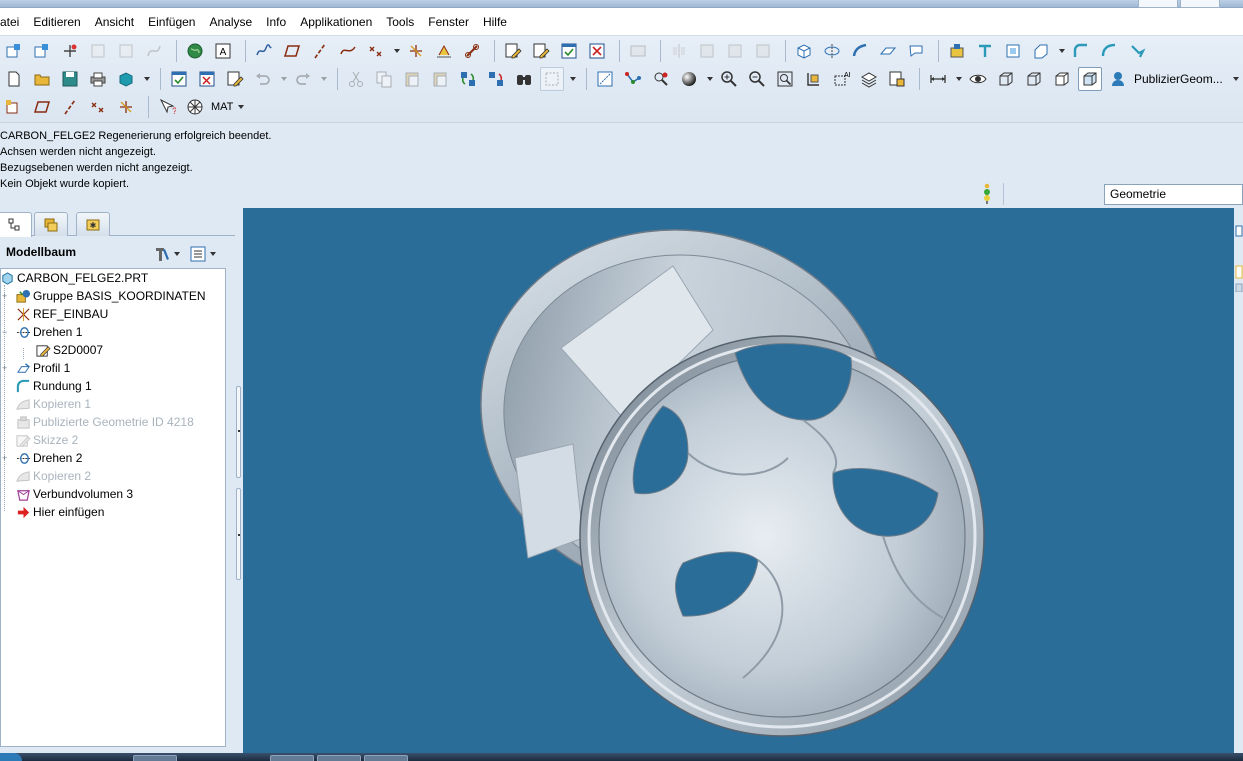 This screenshot has height=761, width=1243. What do you see at coordinates (735, 51) in the screenshot?
I see `trim-icon` at bounding box center [735, 51].